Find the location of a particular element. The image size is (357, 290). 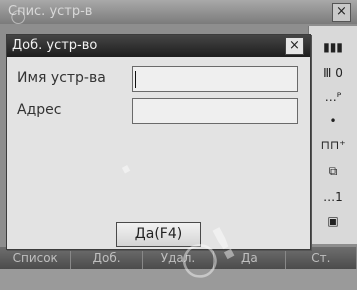

page-number-icon: …1 is located at coordinates (333, 197).